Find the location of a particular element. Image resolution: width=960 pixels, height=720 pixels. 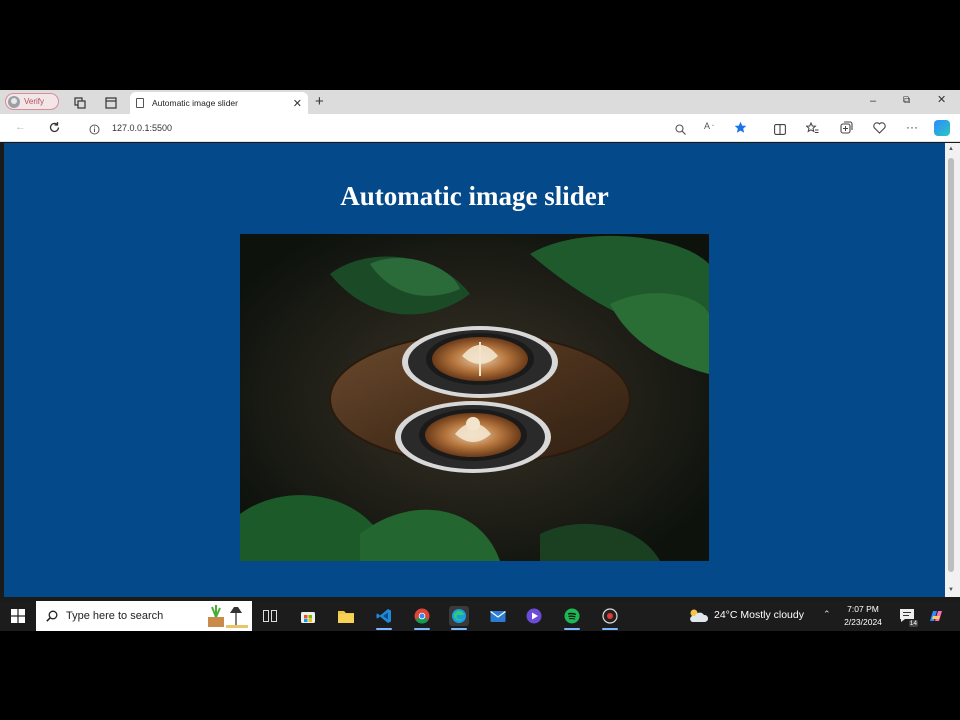

chevron-up-icon: ⌃ is located at coordinates (827, 614).